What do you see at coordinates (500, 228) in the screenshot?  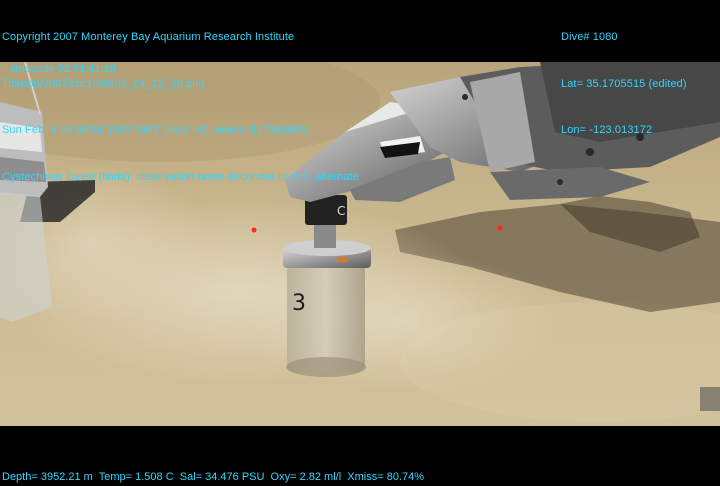 I see `laser-dot-right` at bounding box center [500, 228].